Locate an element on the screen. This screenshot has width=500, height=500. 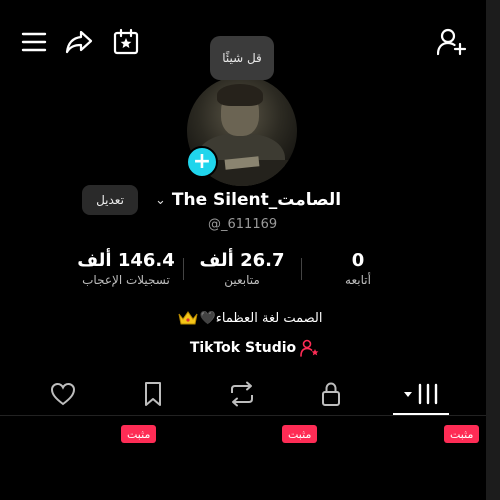
following-count: 0 is located at coordinates (358, 260).